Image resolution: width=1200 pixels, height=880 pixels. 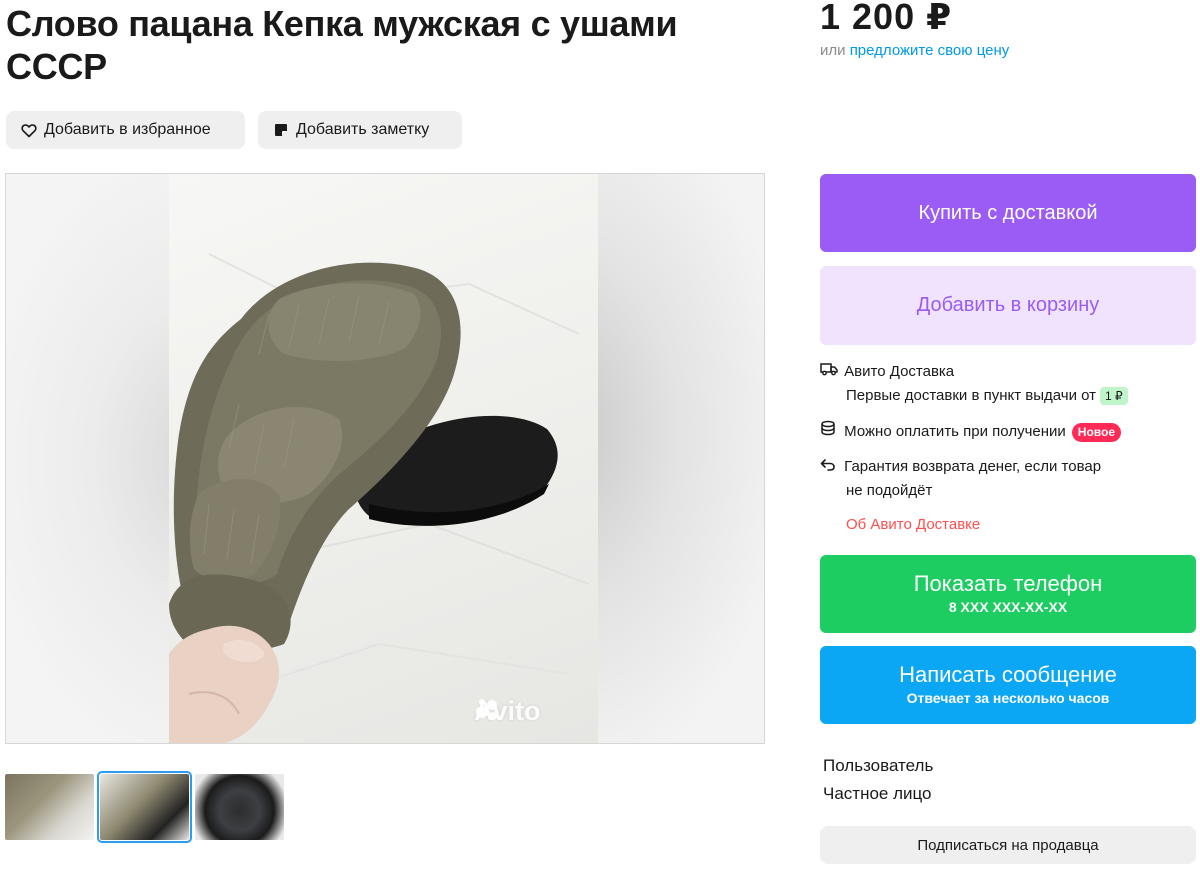 I want to click on gallery-blur-left, so click(x=87, y=458).